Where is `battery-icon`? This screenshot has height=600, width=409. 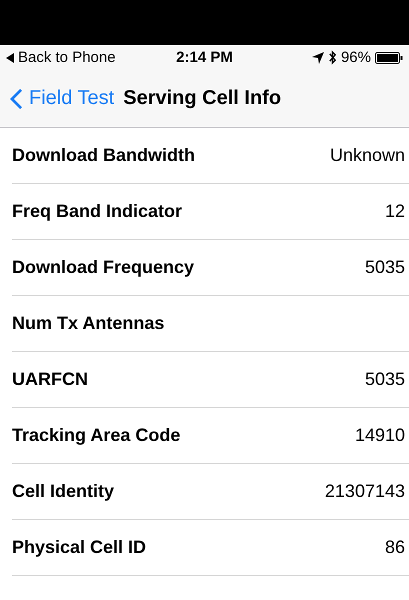
battery-icon is located at coordinates (389, 58).